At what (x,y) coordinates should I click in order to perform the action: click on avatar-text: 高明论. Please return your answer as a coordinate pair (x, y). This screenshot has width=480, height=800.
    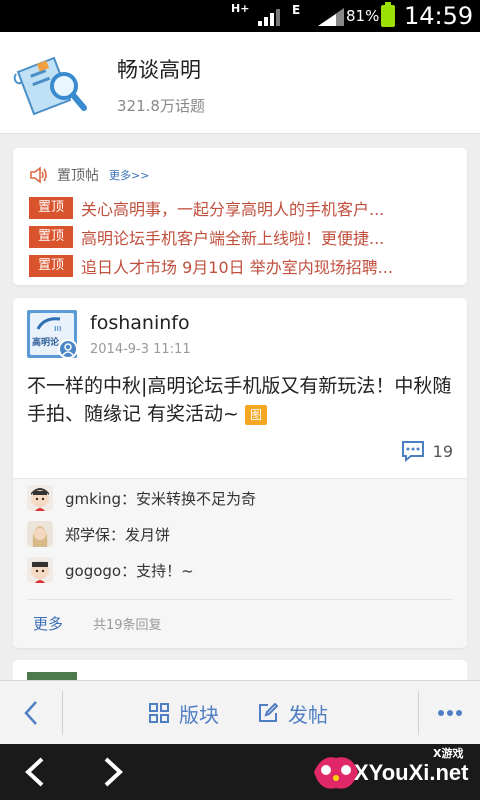
    Looking at the image, I should click on (46, 343).